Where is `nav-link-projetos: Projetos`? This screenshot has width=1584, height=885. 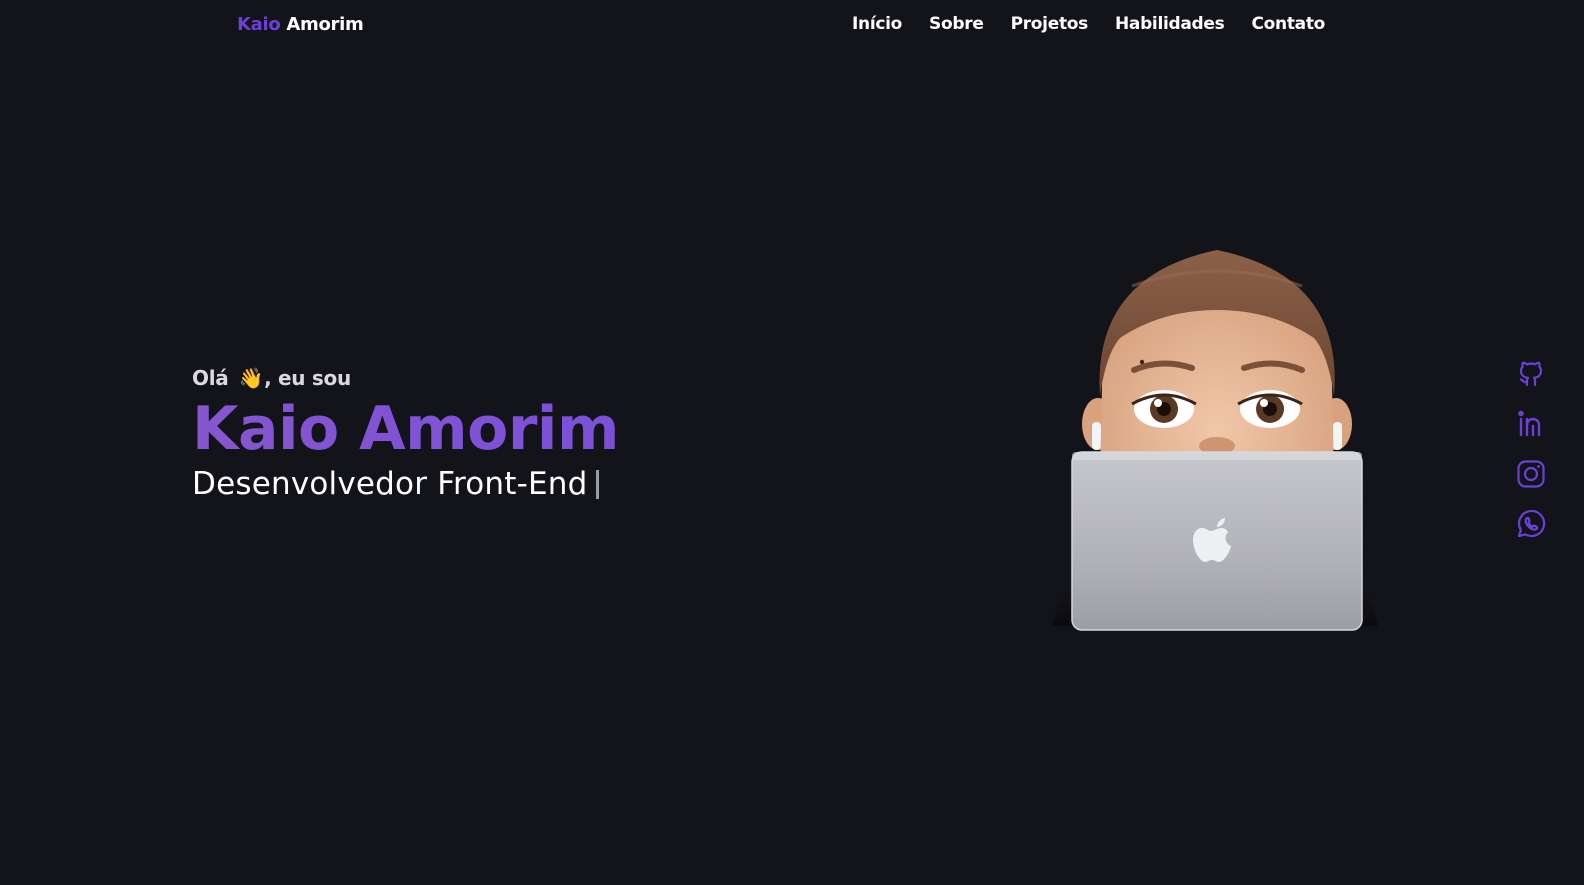
nav-link-projetos: Projetos is located at coordinates (1050, 24).